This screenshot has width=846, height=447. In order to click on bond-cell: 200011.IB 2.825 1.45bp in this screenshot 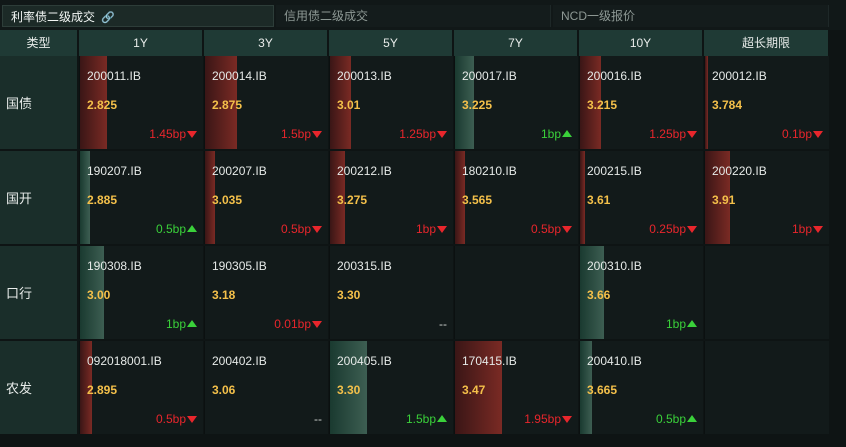, I will do `click(141, 102)`.